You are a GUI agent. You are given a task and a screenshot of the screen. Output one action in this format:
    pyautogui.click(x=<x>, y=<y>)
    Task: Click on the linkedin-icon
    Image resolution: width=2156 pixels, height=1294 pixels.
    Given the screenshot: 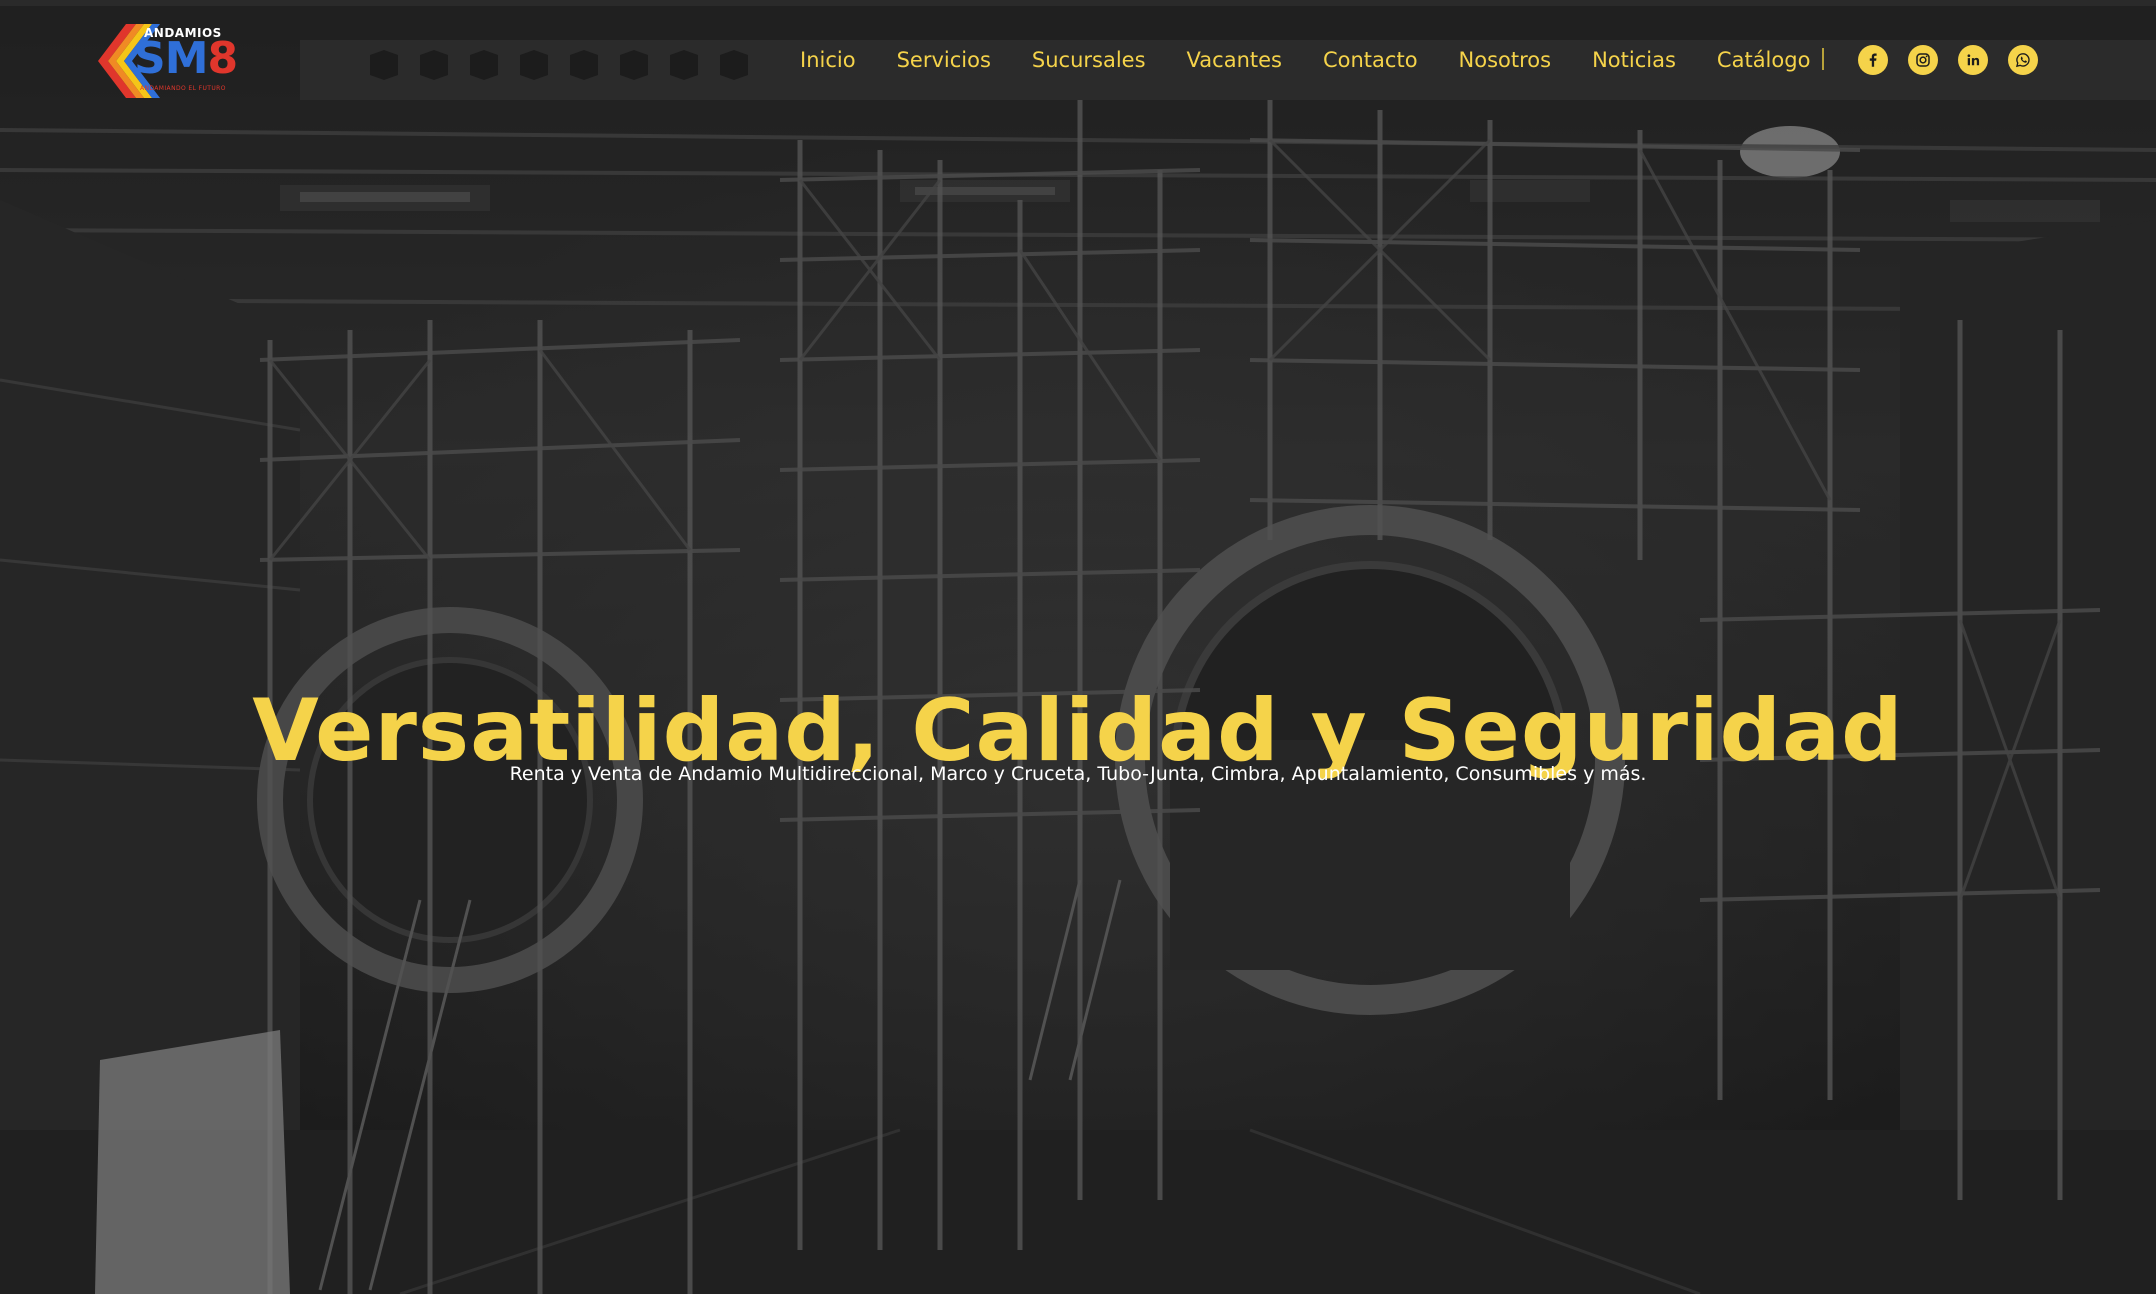 What is the action you would take?
    pyautogui.click(x=1973, y=60)
    